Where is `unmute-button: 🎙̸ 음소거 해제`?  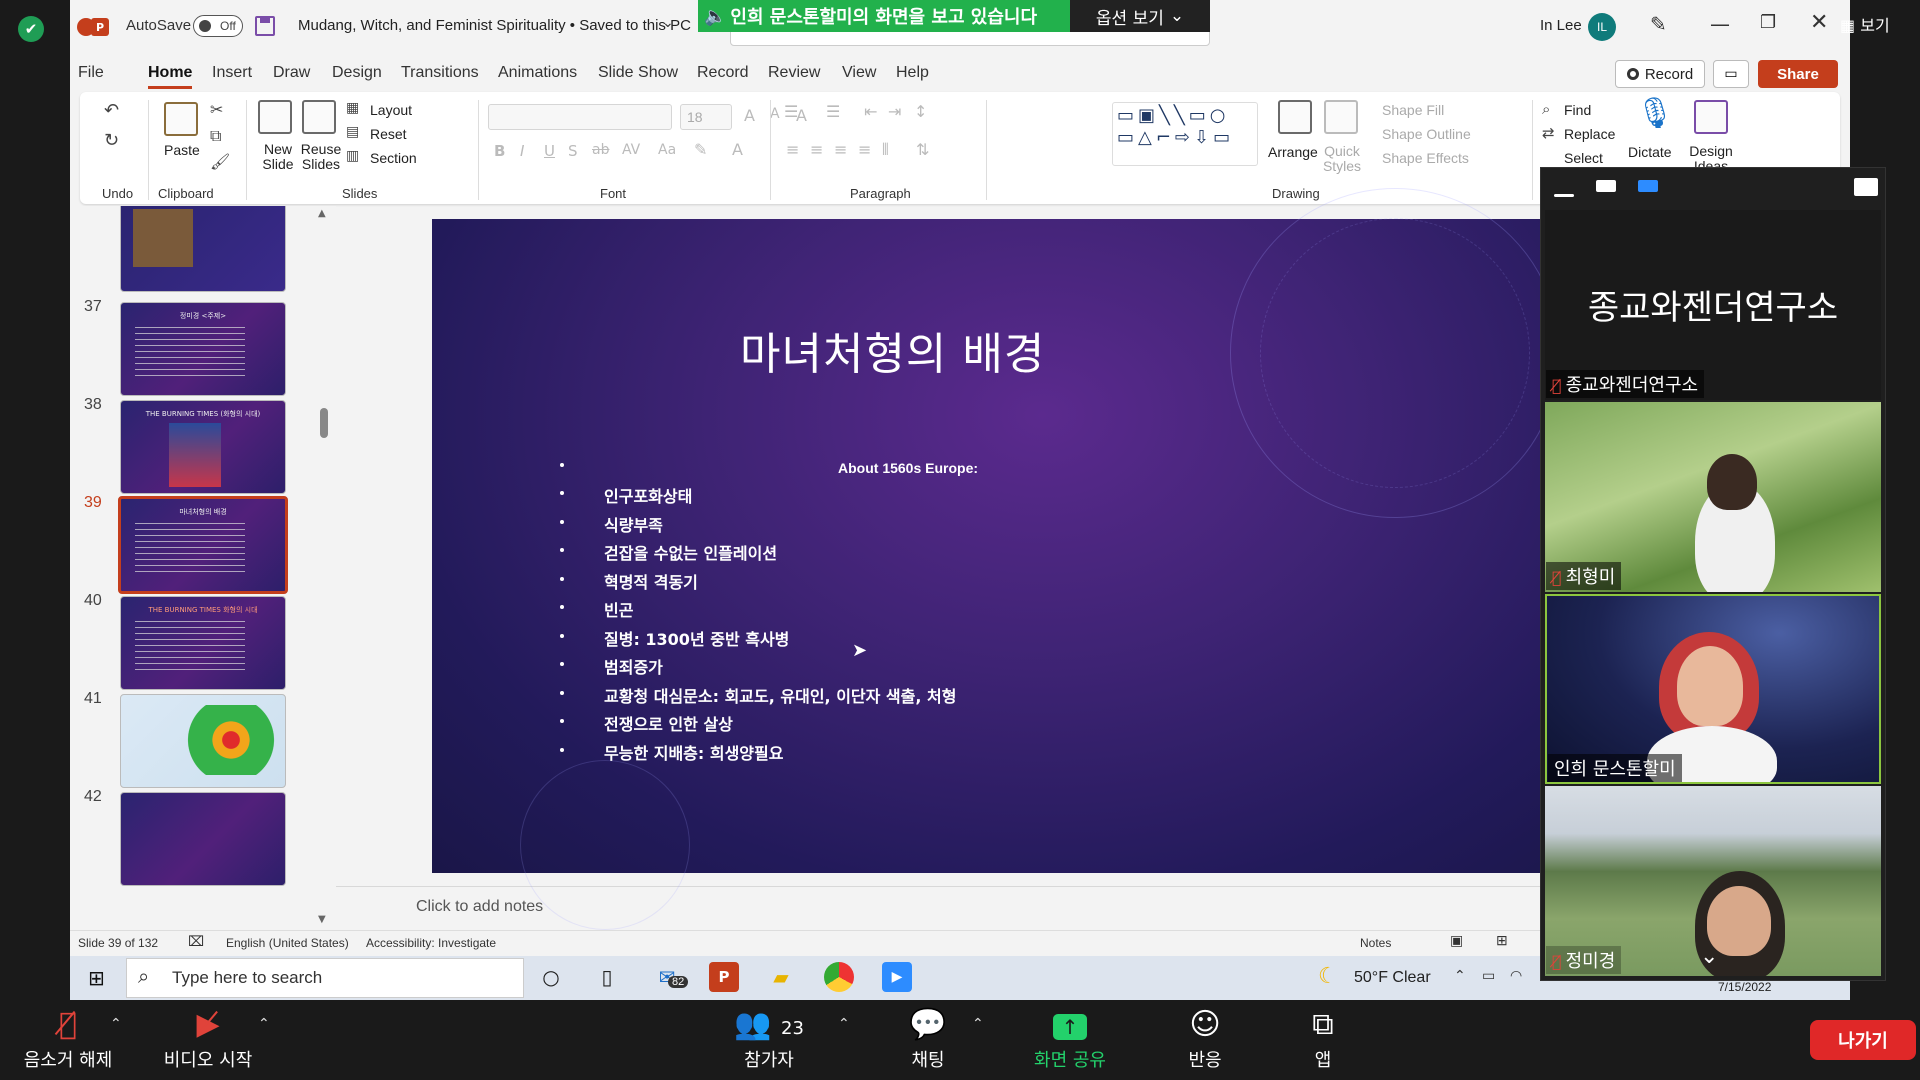 unmute-button: 🎙̸ 음소거 해제 is located at coordinates (68, 1038).